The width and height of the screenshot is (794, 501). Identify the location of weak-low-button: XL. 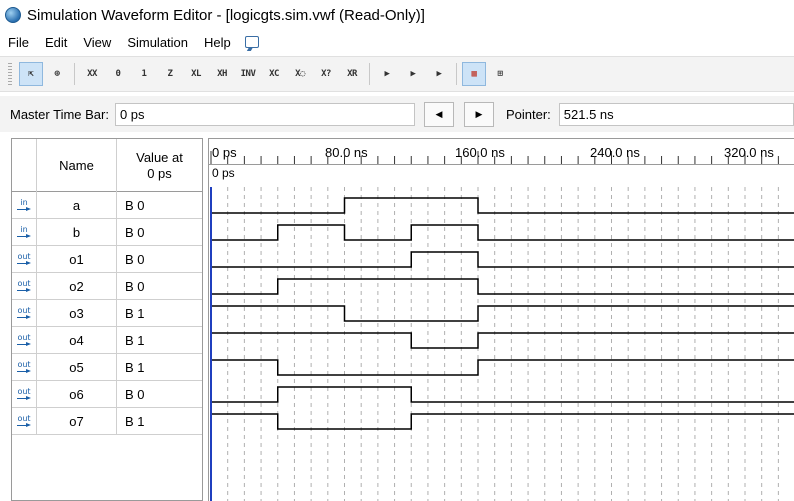
(196, 74).